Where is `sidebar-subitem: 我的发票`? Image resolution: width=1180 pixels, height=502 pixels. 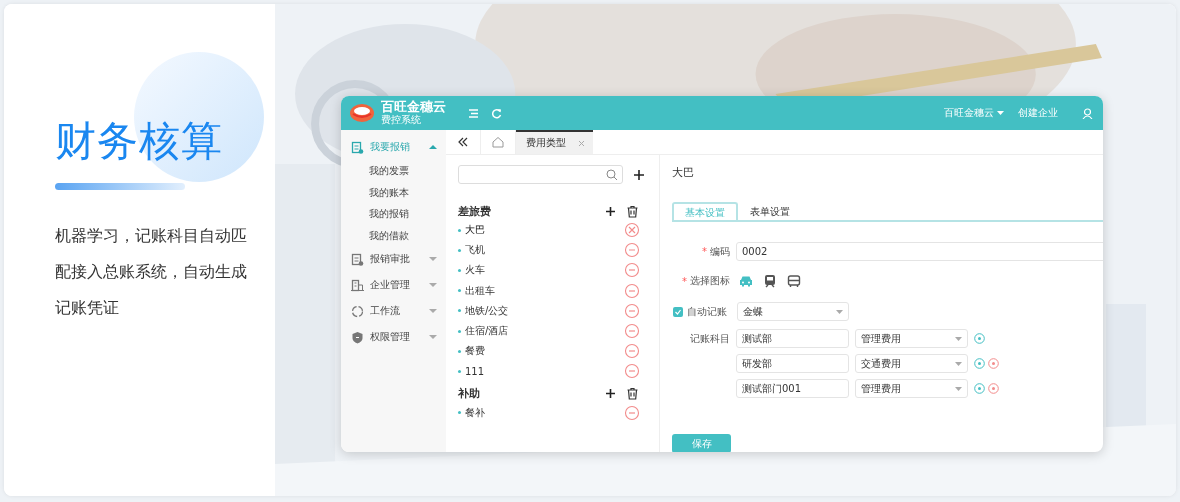
sidebar-subitem: 我的发票 is located at coordinates (389, 171).